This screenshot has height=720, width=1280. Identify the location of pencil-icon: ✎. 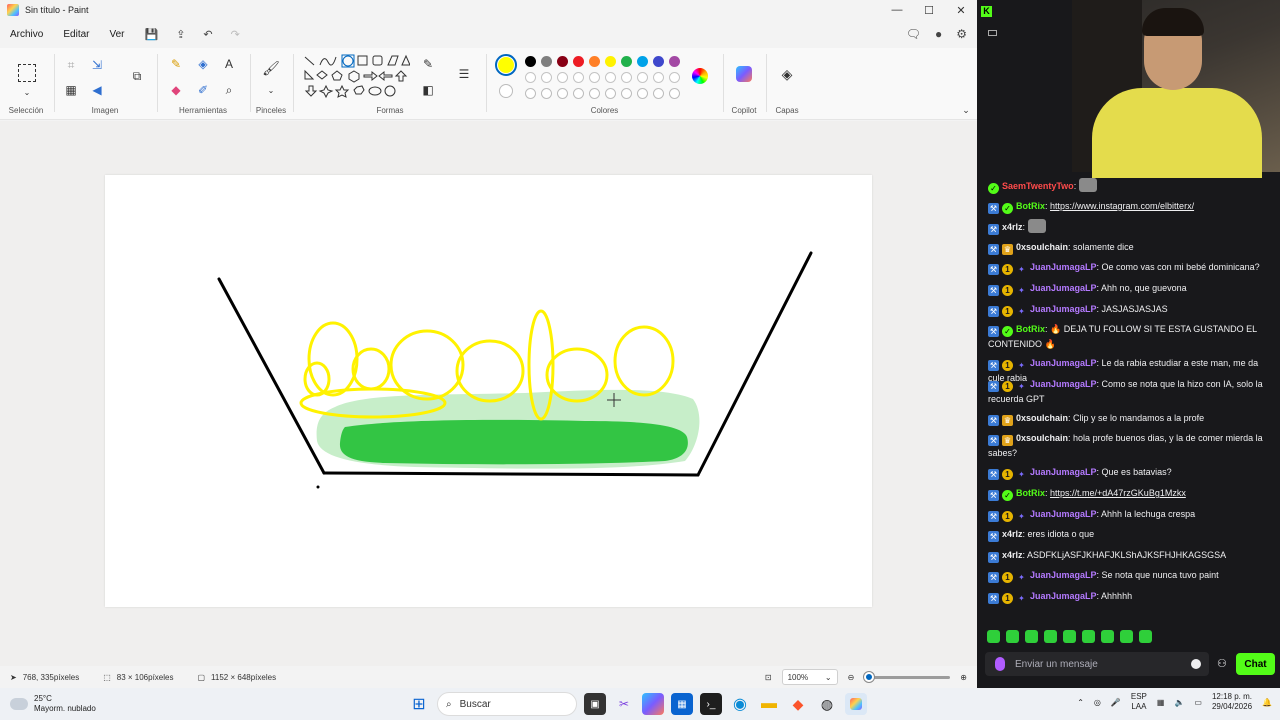
(176, 64).